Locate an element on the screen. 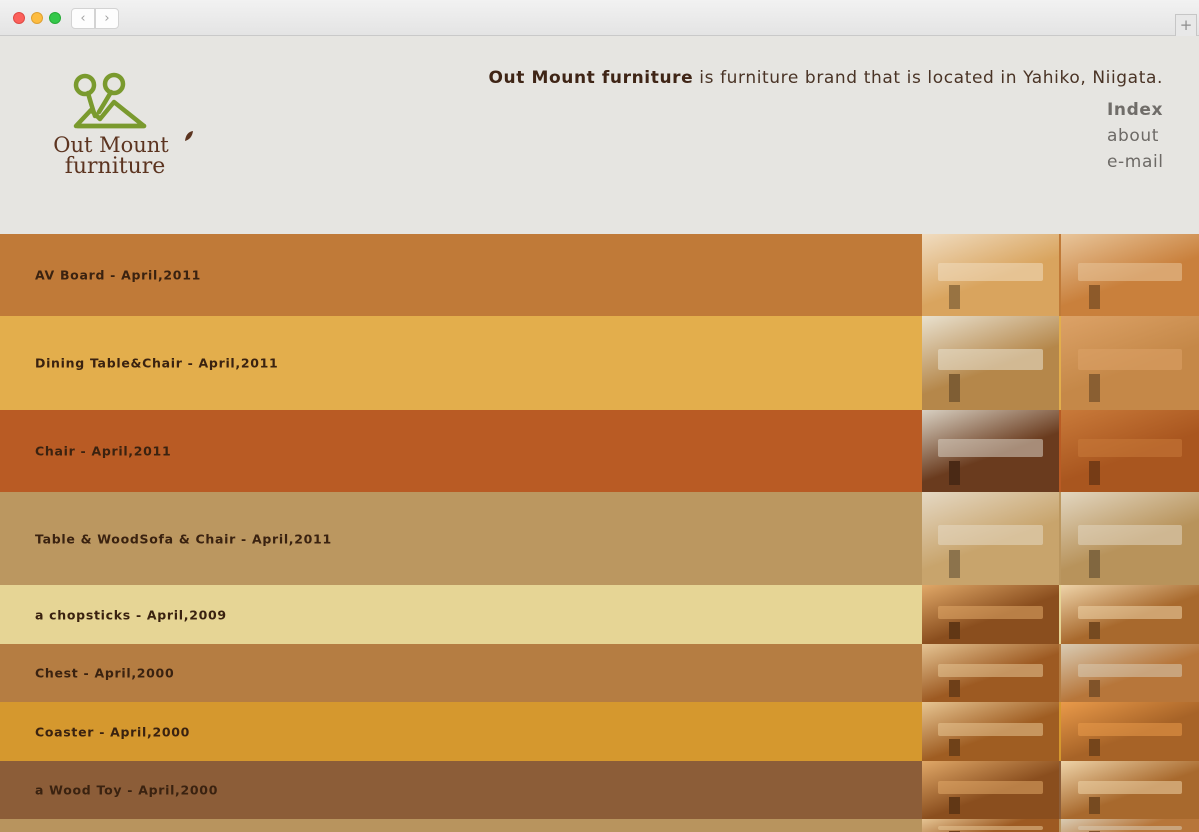 This screenshot has height=832, width=1199. leaf-icon is located at coordinates (189, 136).